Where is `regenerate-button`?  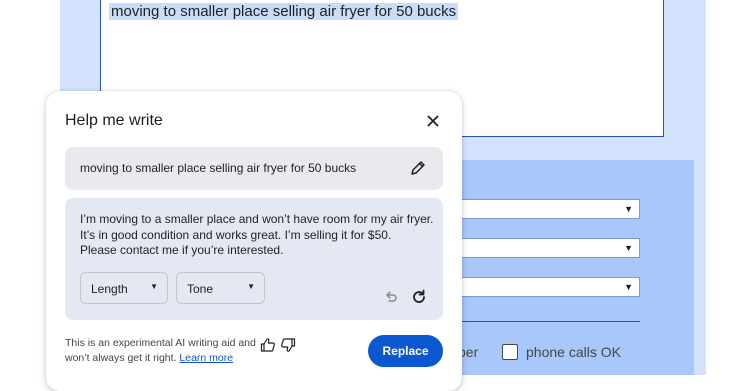
regenerate-button is located at coordinates (419, 297).